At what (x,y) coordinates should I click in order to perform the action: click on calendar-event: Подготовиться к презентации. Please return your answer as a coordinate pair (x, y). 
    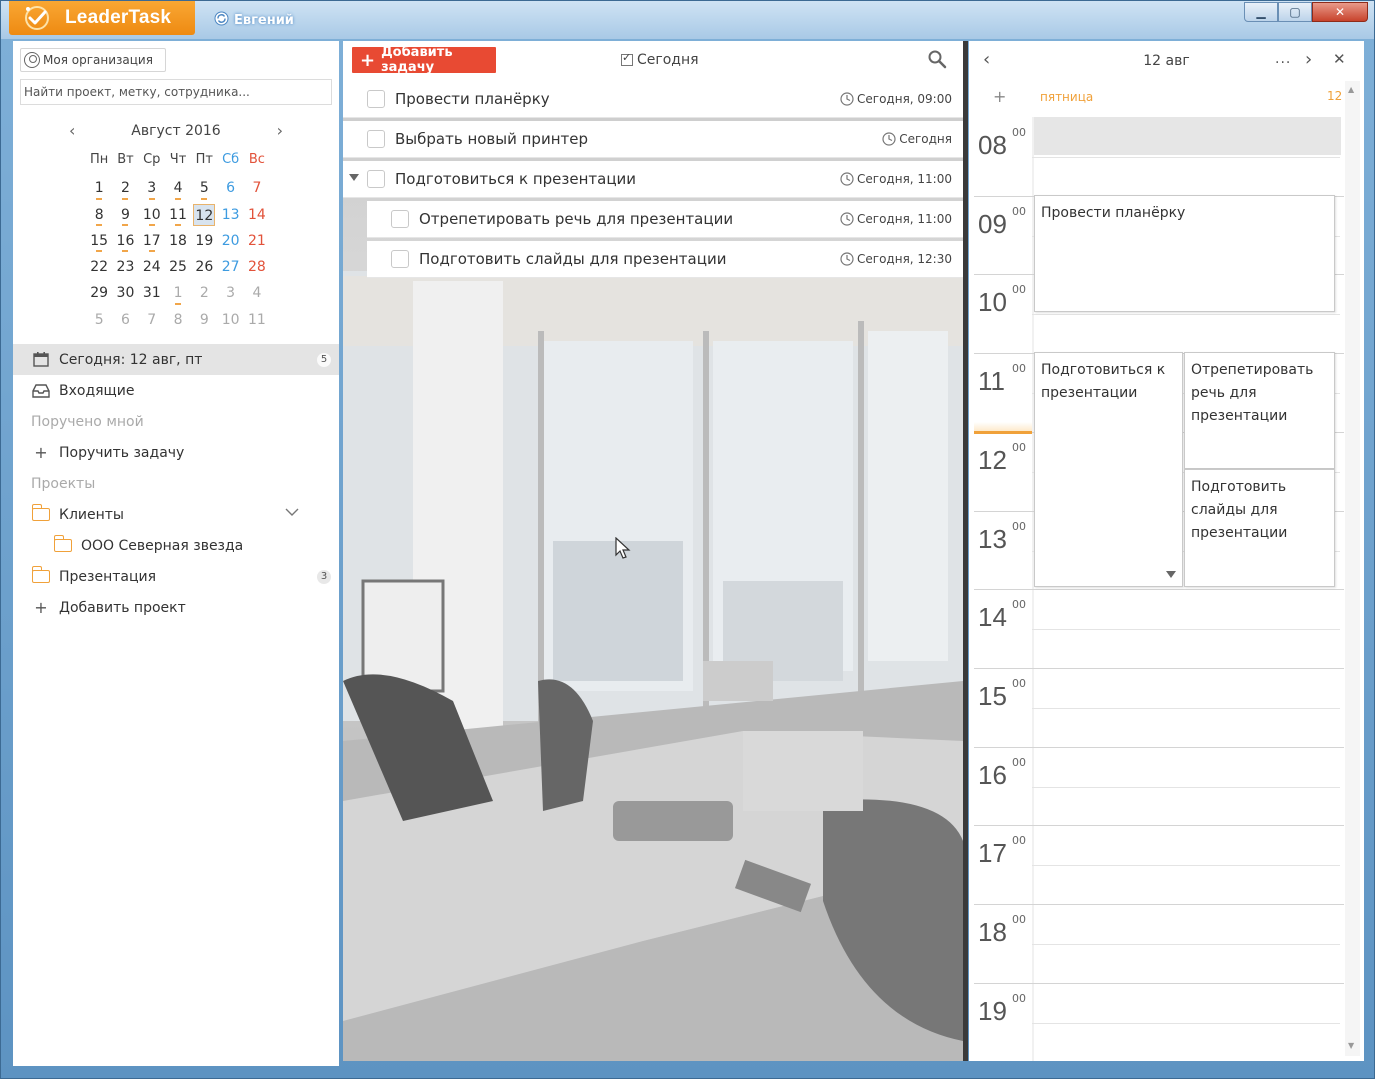
    Looking at the image, I should click on (1108, 469).